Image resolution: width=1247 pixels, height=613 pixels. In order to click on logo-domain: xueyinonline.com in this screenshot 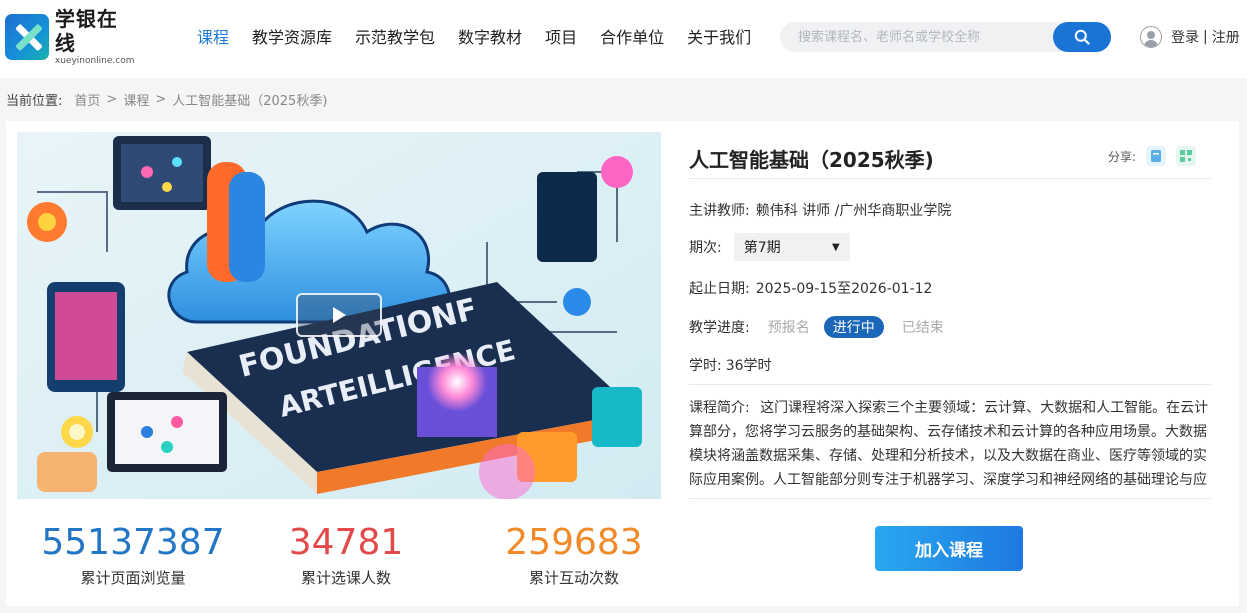, I will do `click(94, 61)`.